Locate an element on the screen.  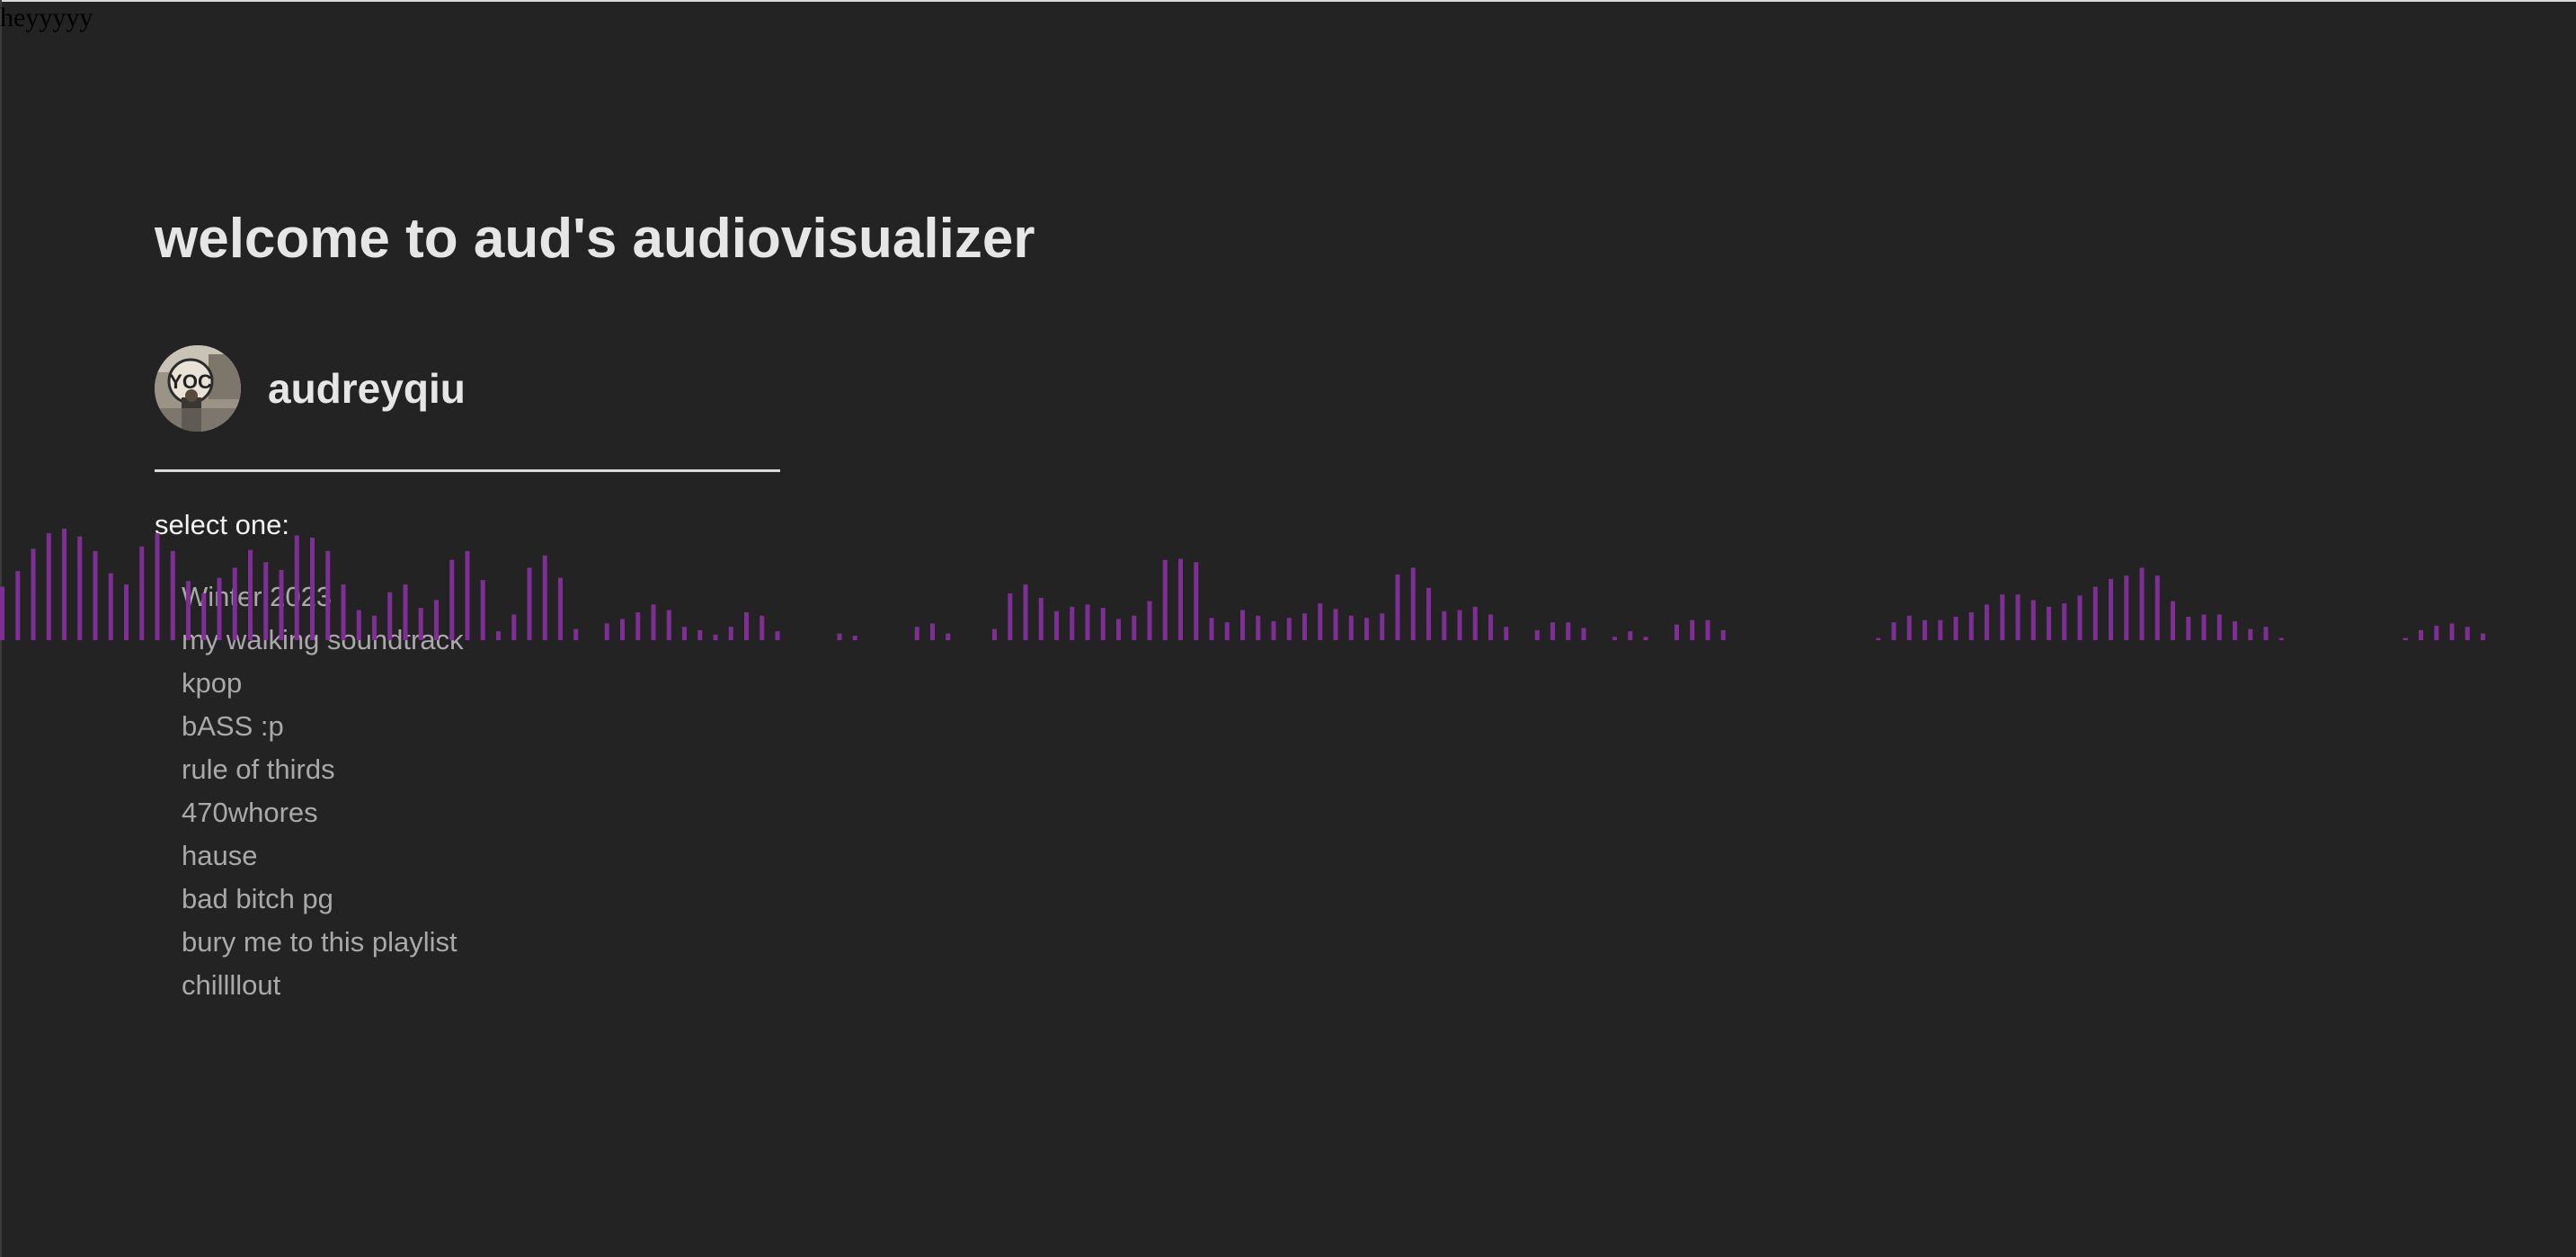
divider is located at coordinates (467, 470).